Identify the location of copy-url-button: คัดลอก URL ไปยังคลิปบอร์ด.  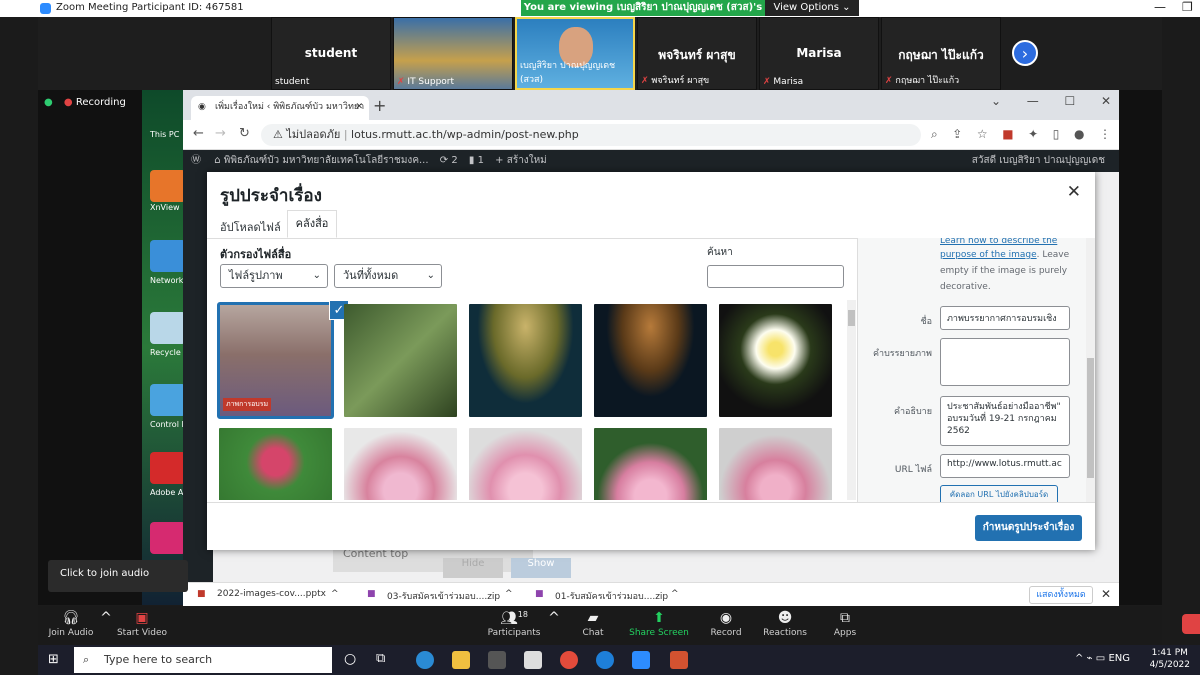
(999, 493).